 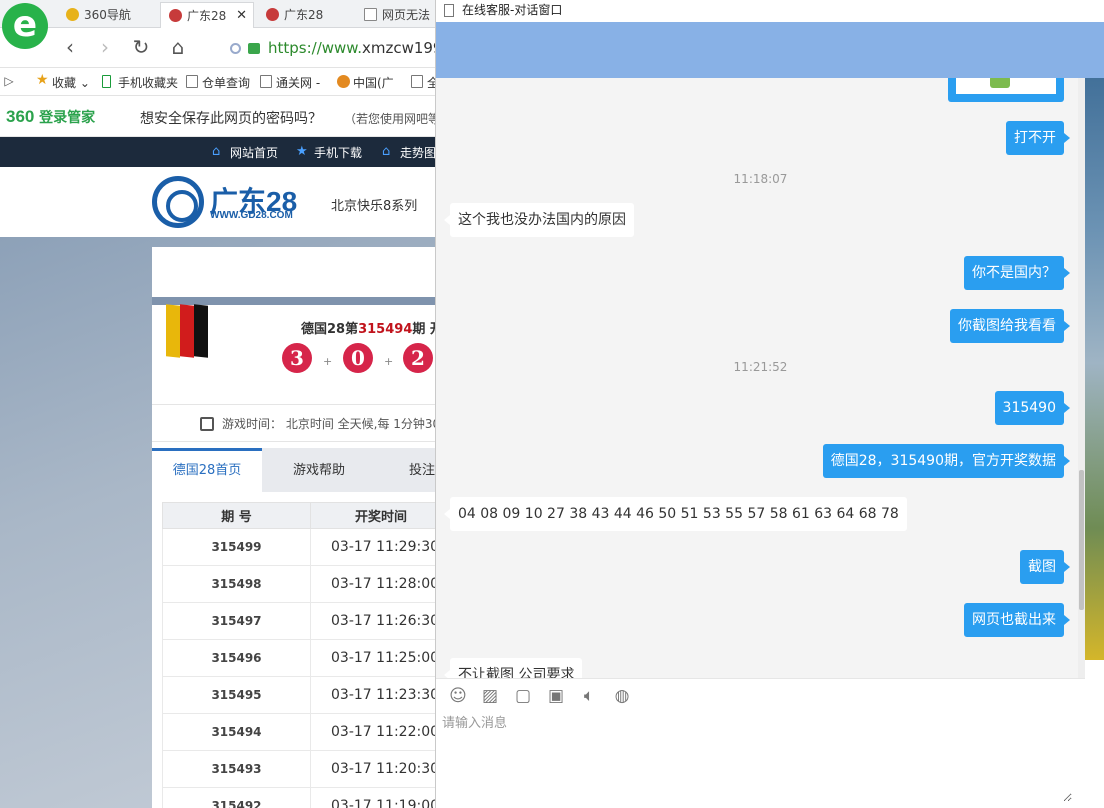 What do you see at coordinates (406, 15) in the screenshot?
I see `tab-label: 网页无法` at bounding box center [406, 15].